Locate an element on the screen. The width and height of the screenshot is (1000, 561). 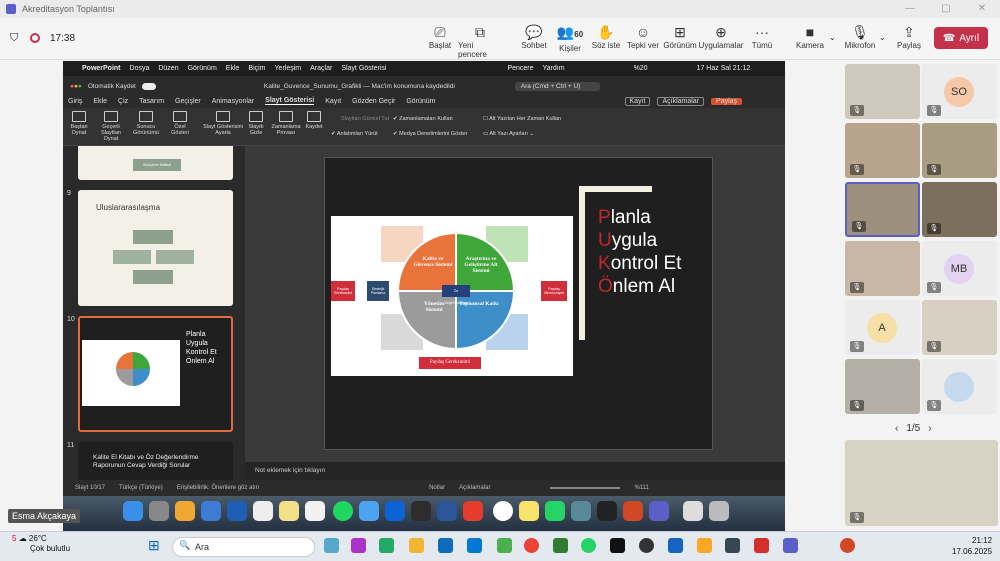
taskbar-clock: 21:12 17.06.2025 is located at coordinates (972, 546).